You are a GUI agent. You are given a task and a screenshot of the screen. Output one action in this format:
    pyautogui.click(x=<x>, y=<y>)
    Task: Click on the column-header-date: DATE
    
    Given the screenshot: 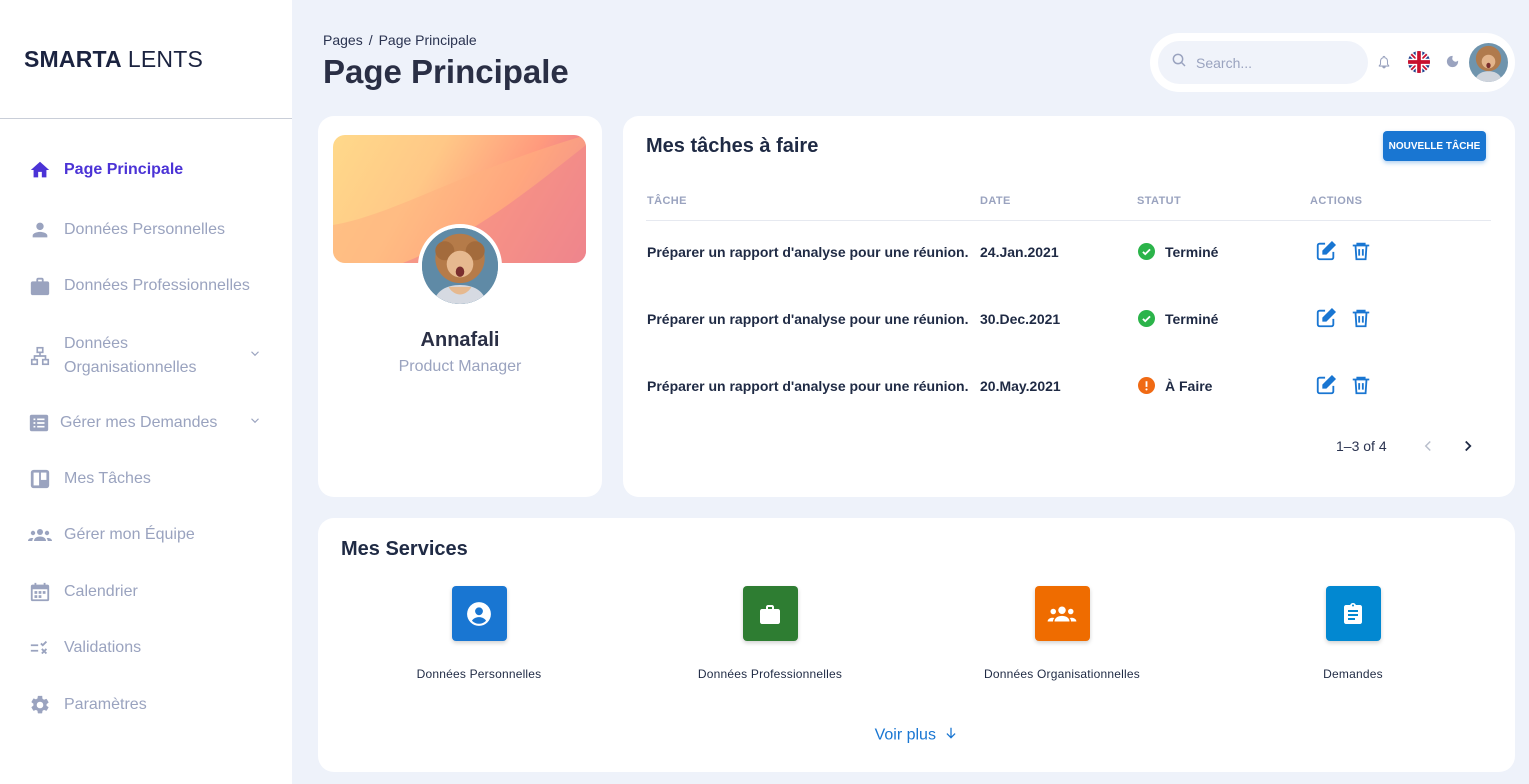 What is the action you would take?
    pyautogui.click(x=995, y=201)
    